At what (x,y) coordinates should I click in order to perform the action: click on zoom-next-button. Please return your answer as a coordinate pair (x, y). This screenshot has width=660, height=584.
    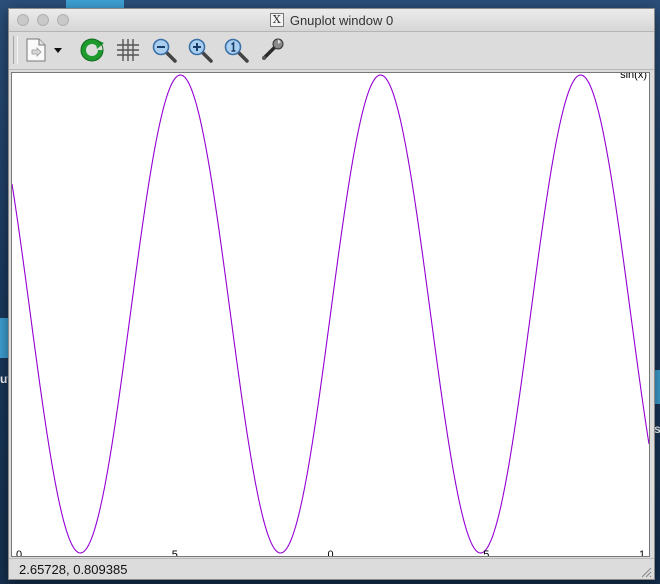
    Looking at the image, I should click on (200, 50).